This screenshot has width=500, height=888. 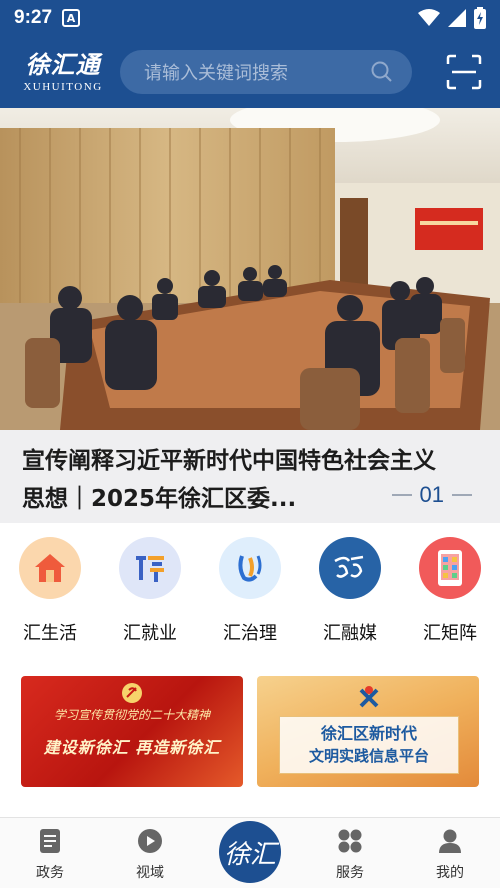 I want to click on nav-label: 我的, so click(x=450, y=873).